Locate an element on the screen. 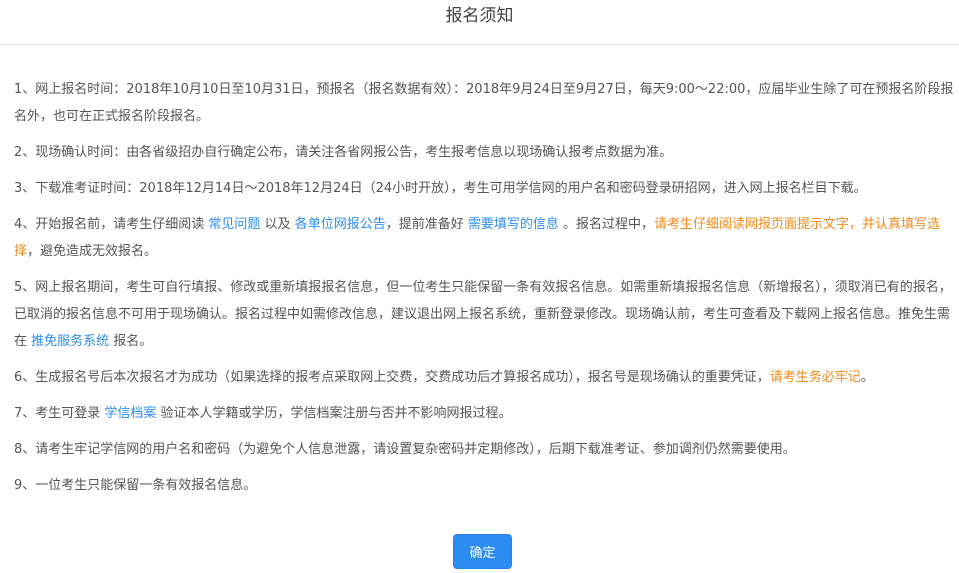 The height and width of the screenshot is (573, 959). recommendation-system-link: 推免服务系统 is located at coordinates (70, 341).